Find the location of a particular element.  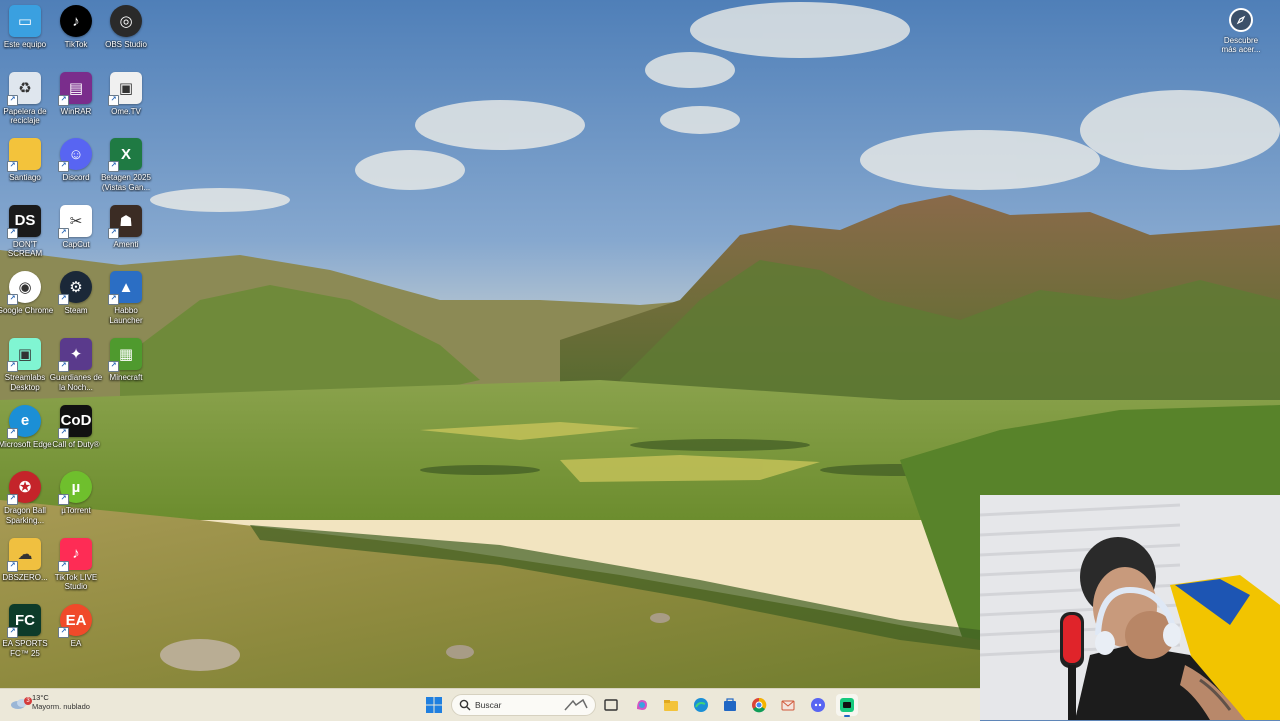

desktop-icon-label: Minecraft is located at coordinates (126, 377).